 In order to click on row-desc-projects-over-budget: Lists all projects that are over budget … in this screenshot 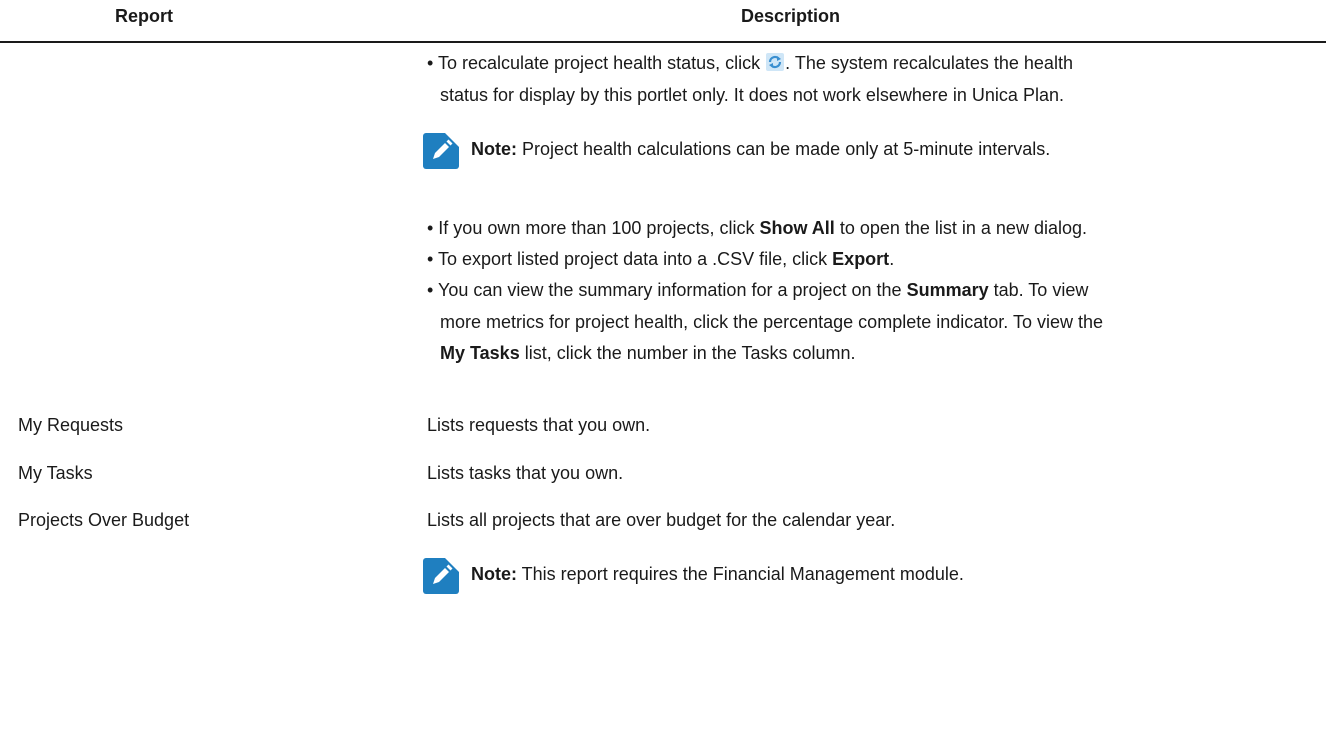, I will do `click(661, 520)`.